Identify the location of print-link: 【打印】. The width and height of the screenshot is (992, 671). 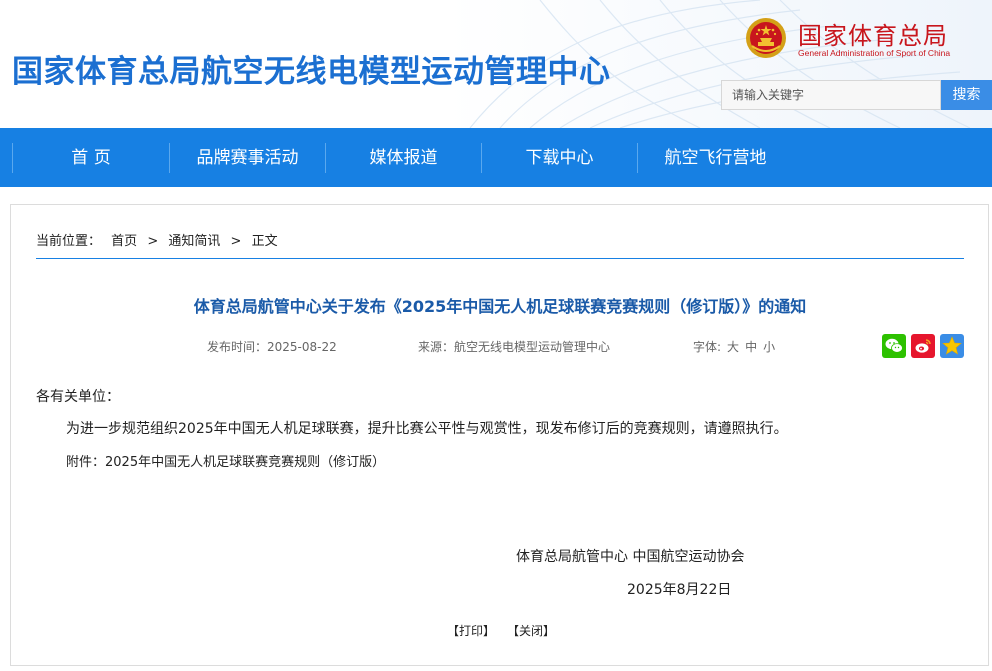
(471, 630).